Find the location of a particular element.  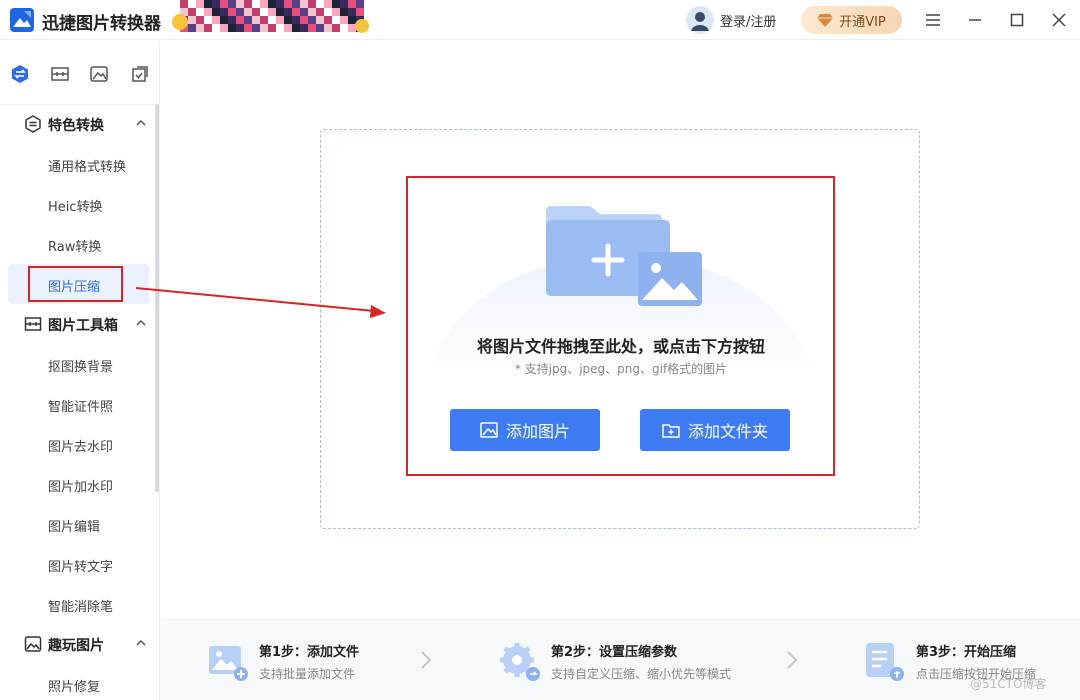

minimize-icon is located at coordinates (975, 20).